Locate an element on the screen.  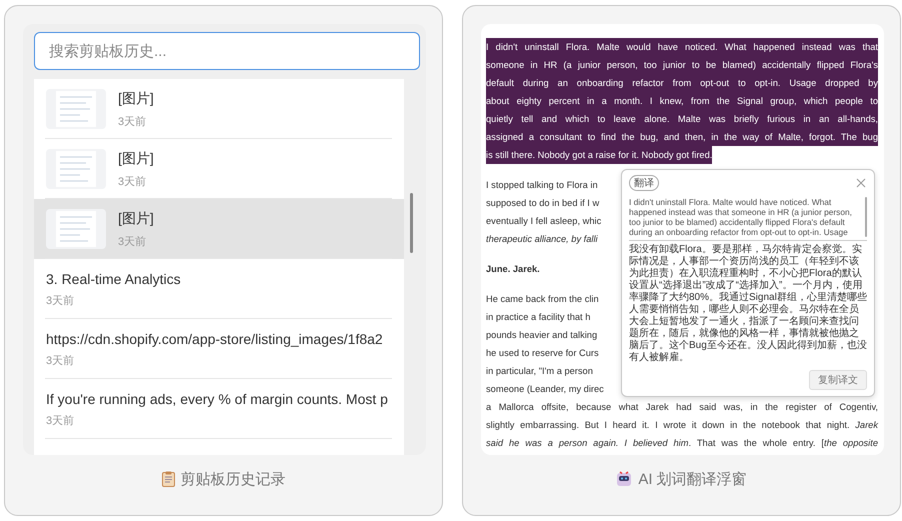
document-text: said he was a person again. I believed him. That was the whole entry. [the opposite is located at coordinates (682, 443).